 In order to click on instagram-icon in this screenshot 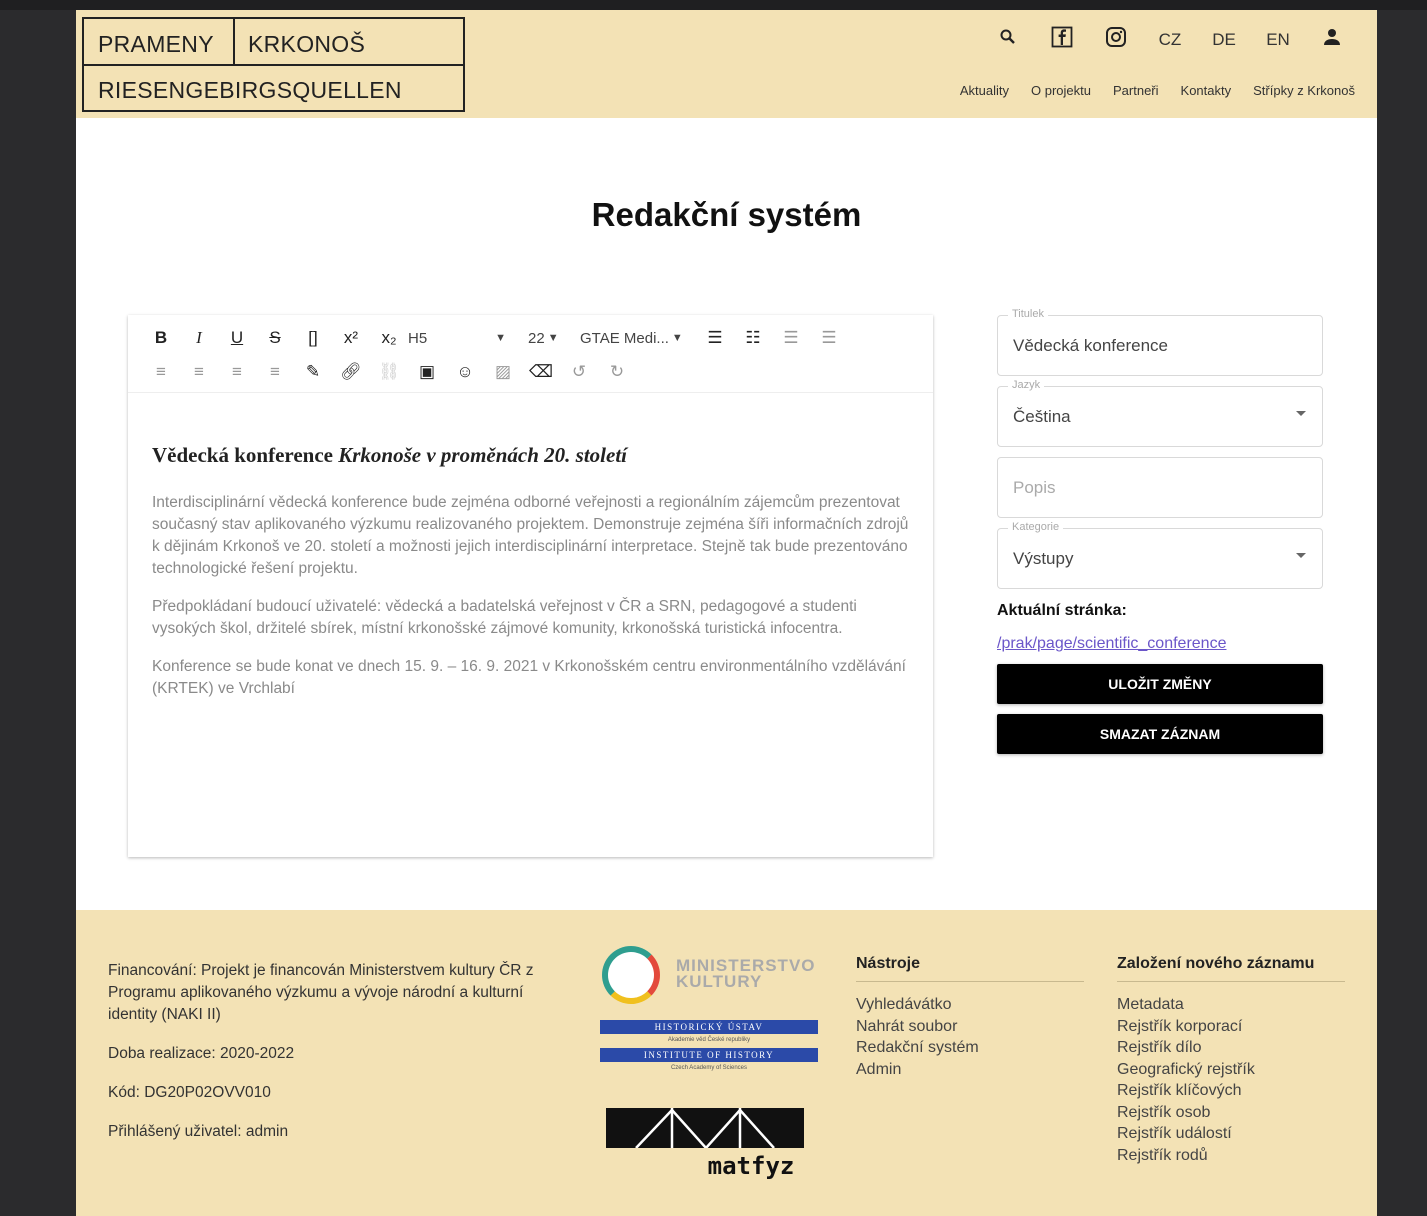, I will do `click(1116, 39)`.